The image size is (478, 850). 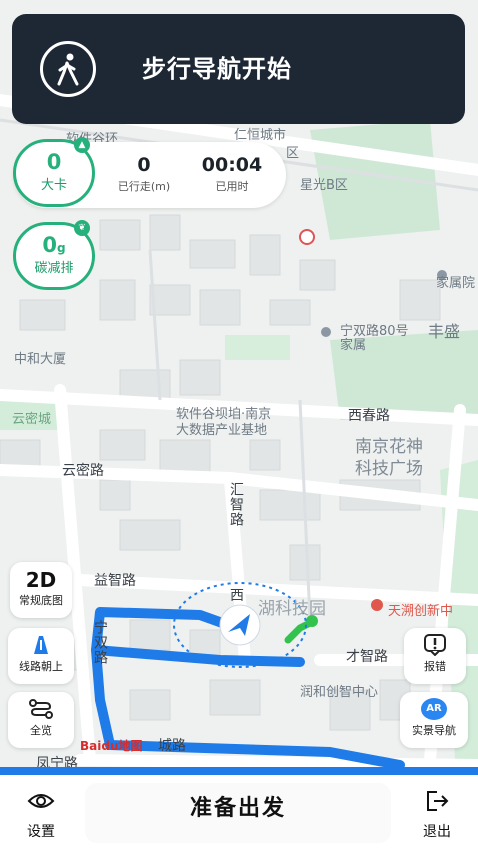 I want to click on baidu-logo: Baidu地图, so click(x=111, y=746).